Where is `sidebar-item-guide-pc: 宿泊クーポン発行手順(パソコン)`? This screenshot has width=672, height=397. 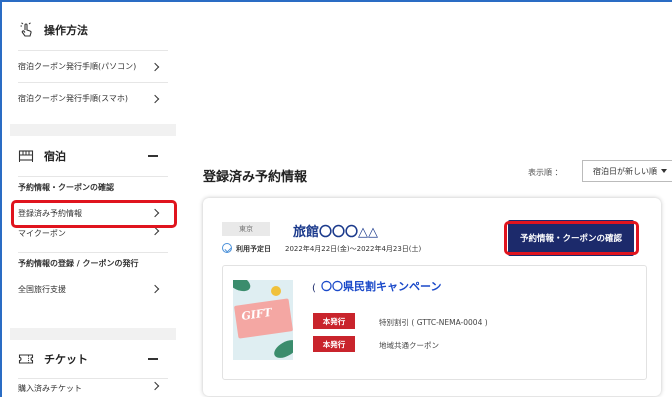
sidebar-item-guide-pc: 宿泊クーポン発行手順(パソコン) is located at coordinates (93, 66).